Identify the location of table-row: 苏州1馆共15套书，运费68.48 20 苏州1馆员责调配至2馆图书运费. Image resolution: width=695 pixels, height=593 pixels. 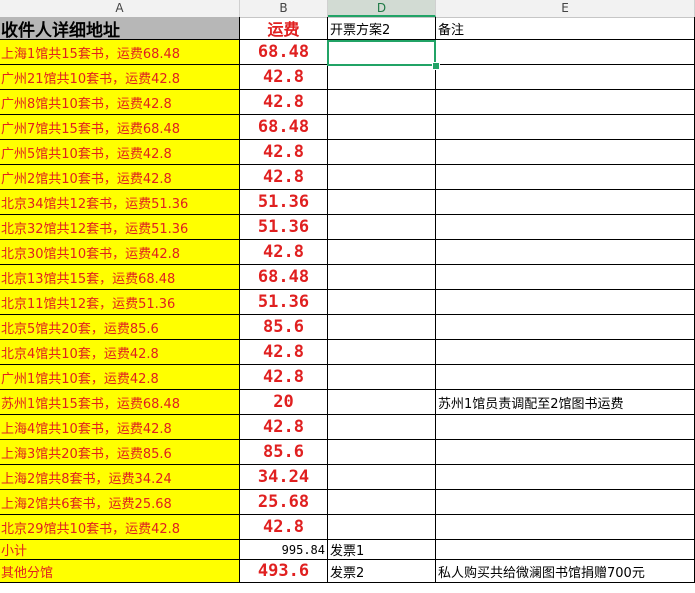
(347, 402).